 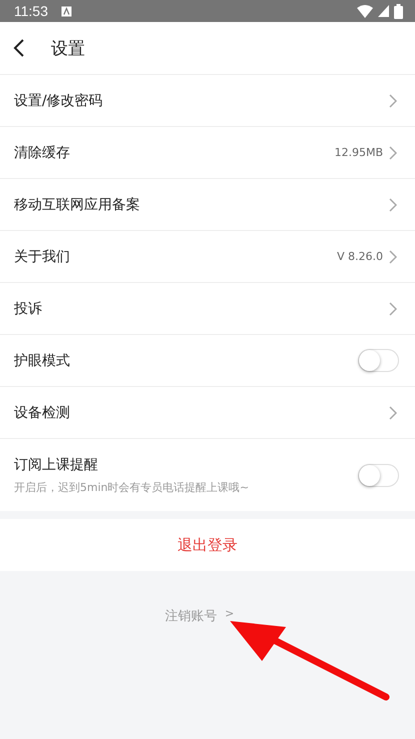 What do you see at coordinates (132, 487) in the screenshot?
I see `row-hint: 开启后，迟到5min时会有专员电话提醒上课哦~` at bounding box center [132, 487].